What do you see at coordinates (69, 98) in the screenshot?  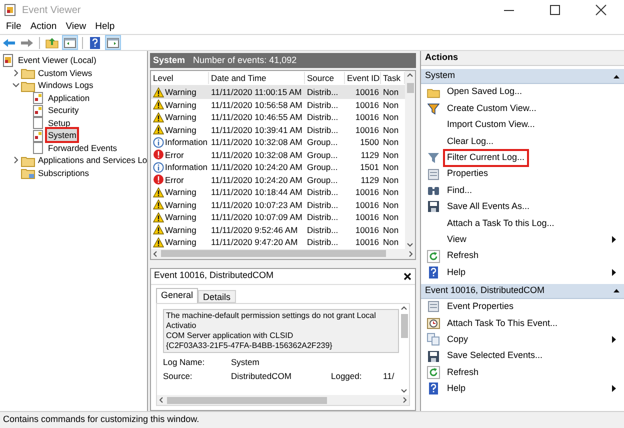 I see `tree-item: Application` at bounding box center [69, 98].